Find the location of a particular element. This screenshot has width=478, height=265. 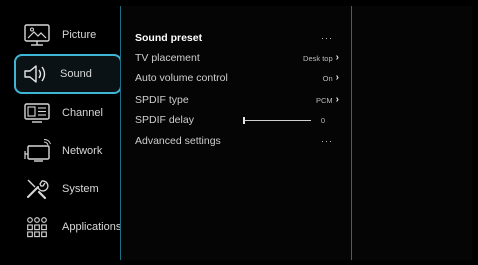

menu-item-channel: Channel is located at coordinates (68, 113).